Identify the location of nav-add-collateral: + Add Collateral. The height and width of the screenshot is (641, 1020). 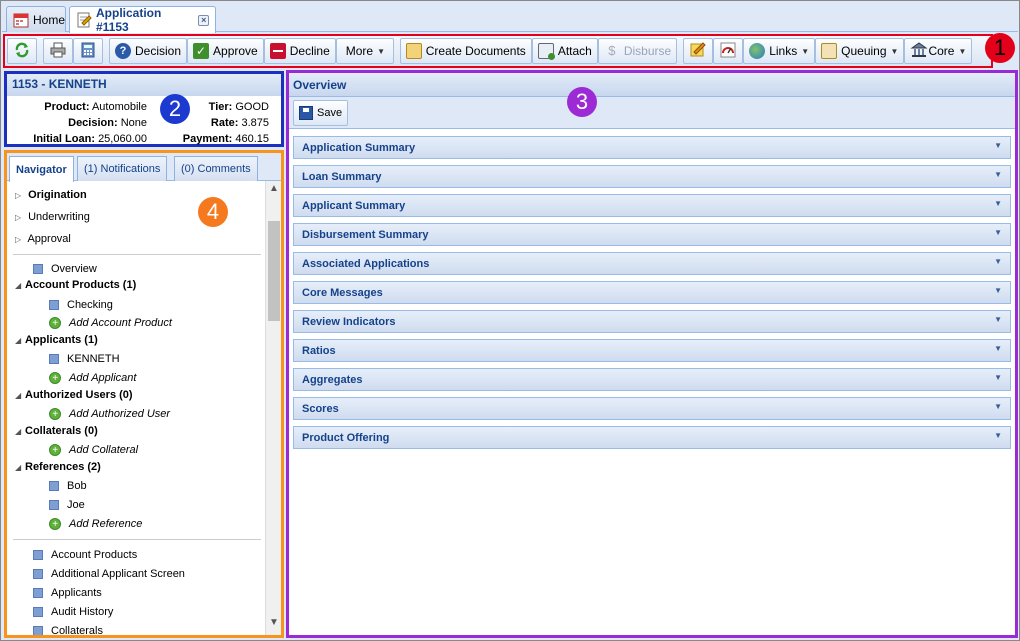
(93, 450).